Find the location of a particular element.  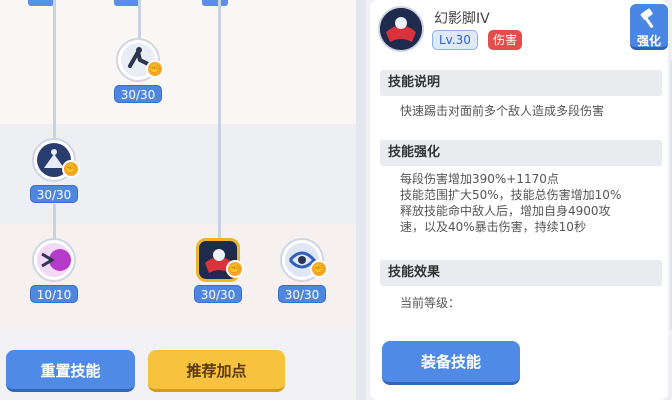

current-level-label: 当前等级： is located at coordinates (430, 303).